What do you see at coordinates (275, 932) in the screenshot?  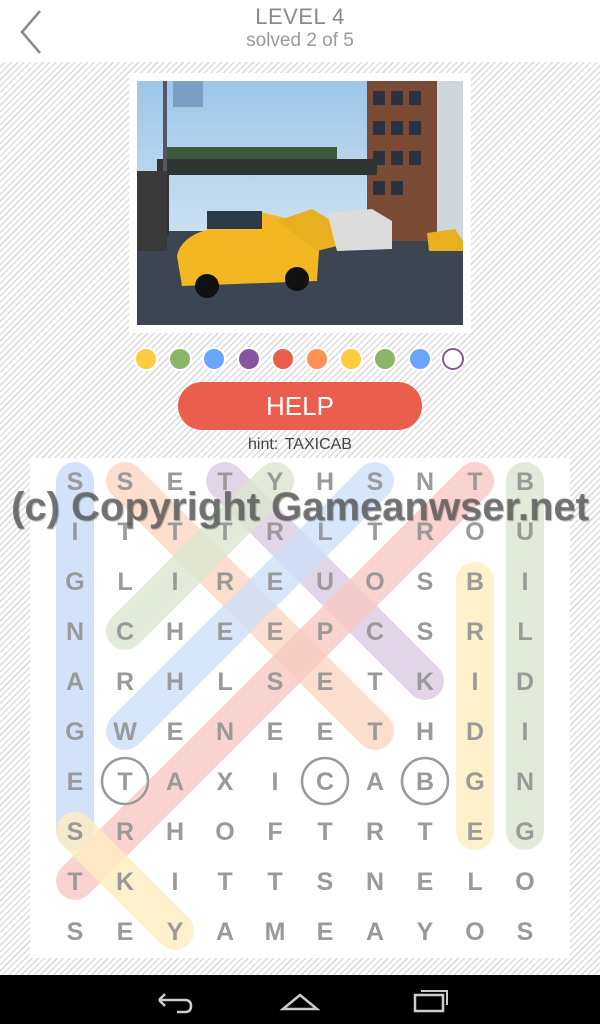 I see `grid-letter: M` at bounding box center [275, 932].